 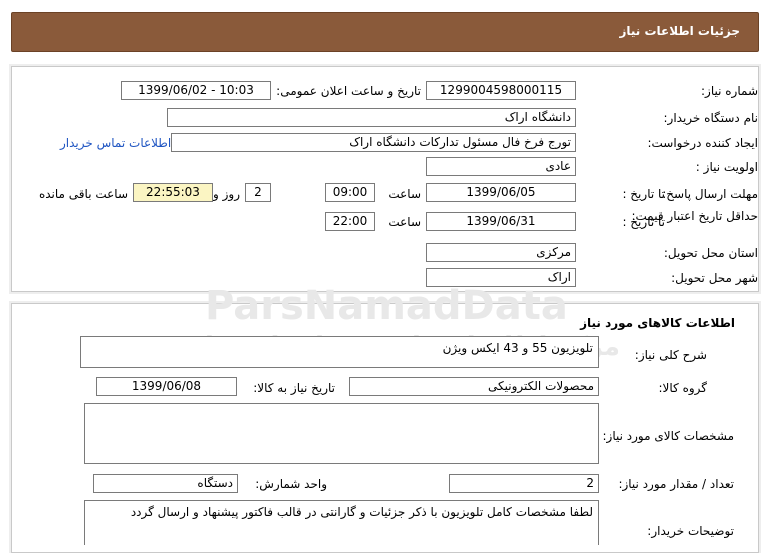 I want to click on buyer-label: نام دستگاه خریدار:, so click(x=711, y=118).